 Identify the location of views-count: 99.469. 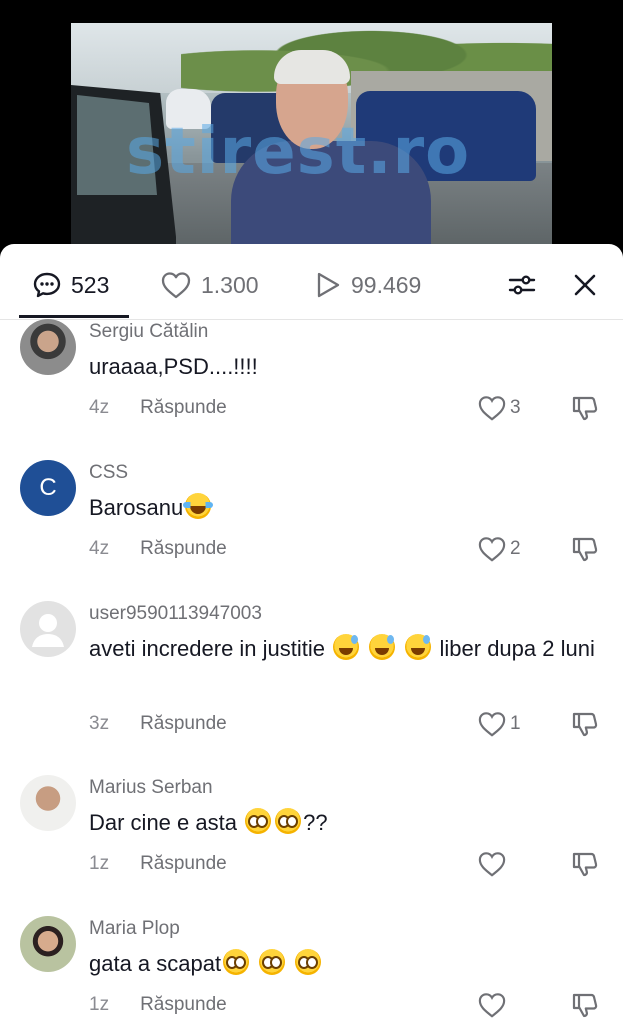
(386, 284).